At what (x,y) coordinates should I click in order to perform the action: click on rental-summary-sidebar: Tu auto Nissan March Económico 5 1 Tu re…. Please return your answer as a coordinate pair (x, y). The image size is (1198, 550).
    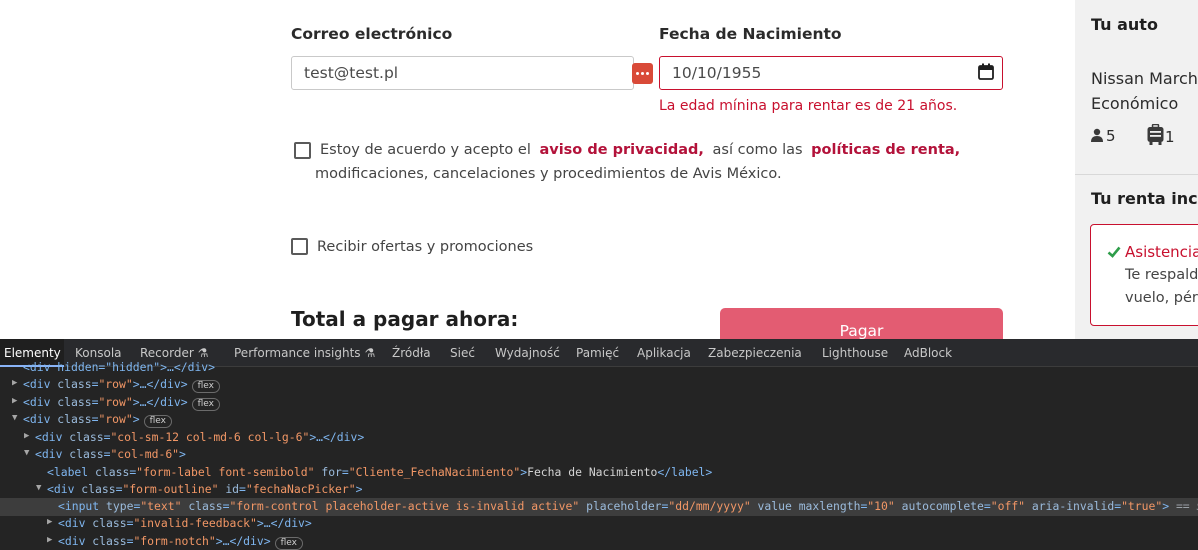
    Looking at the image, I should click on (1136, 169).